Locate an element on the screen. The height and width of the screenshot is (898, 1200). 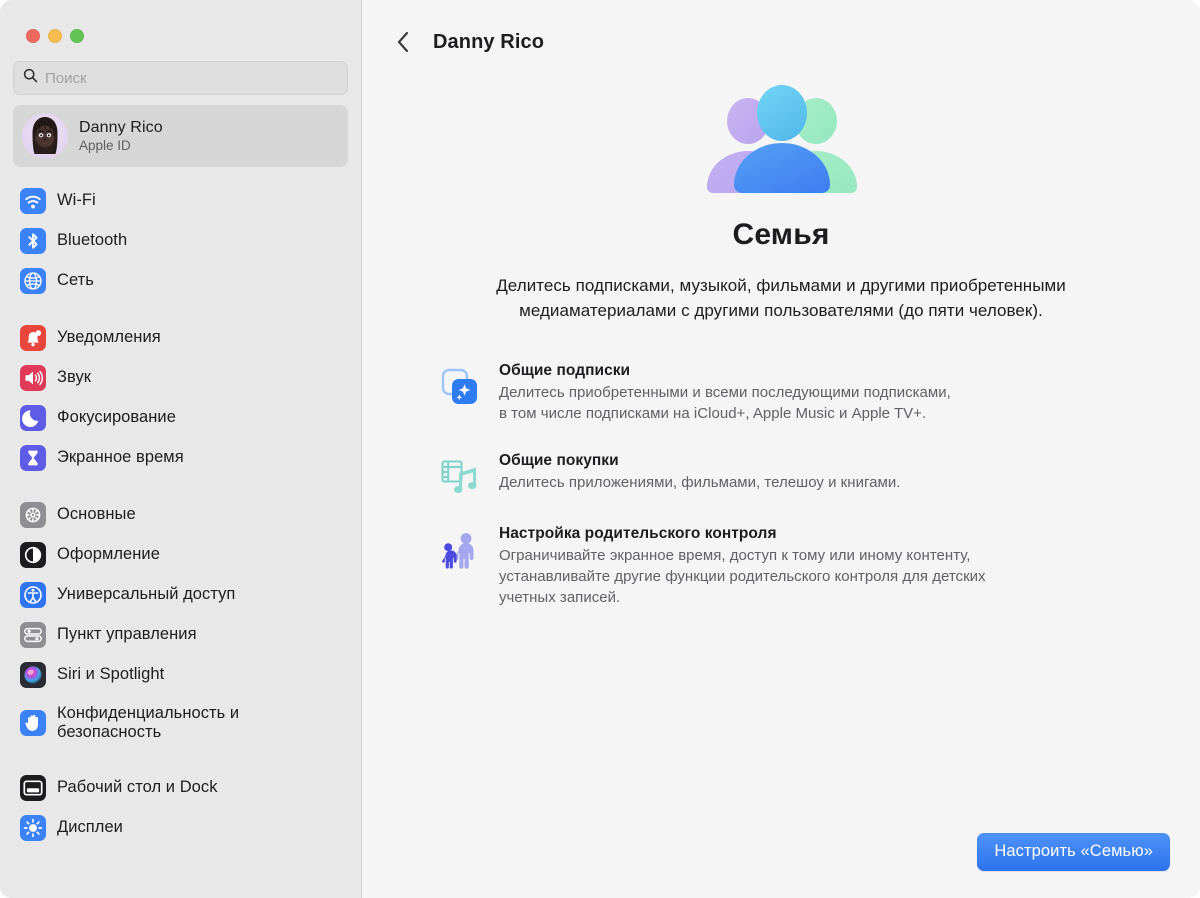
sidebar-item-фокусирование: Фокусирование is located at coordinates (180, 418).